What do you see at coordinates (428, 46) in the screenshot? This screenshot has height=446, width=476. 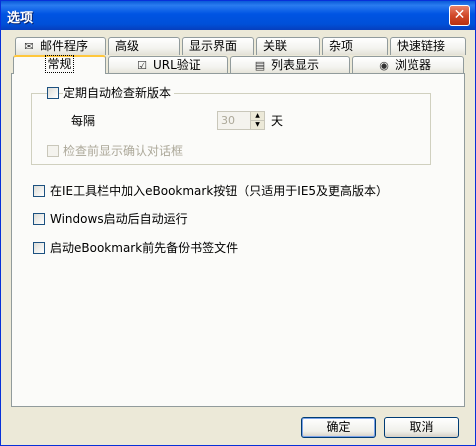 I see `tab-quick-links: 快速链接` at bounding box center [428, 46].